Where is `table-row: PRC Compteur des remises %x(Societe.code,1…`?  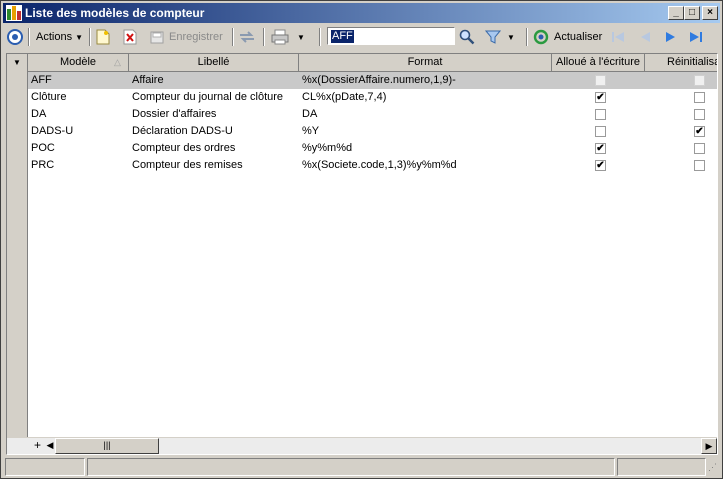
table-row: PRC Compteur des remises %x(Societe.code,1… is located at coordinates (372, 165).